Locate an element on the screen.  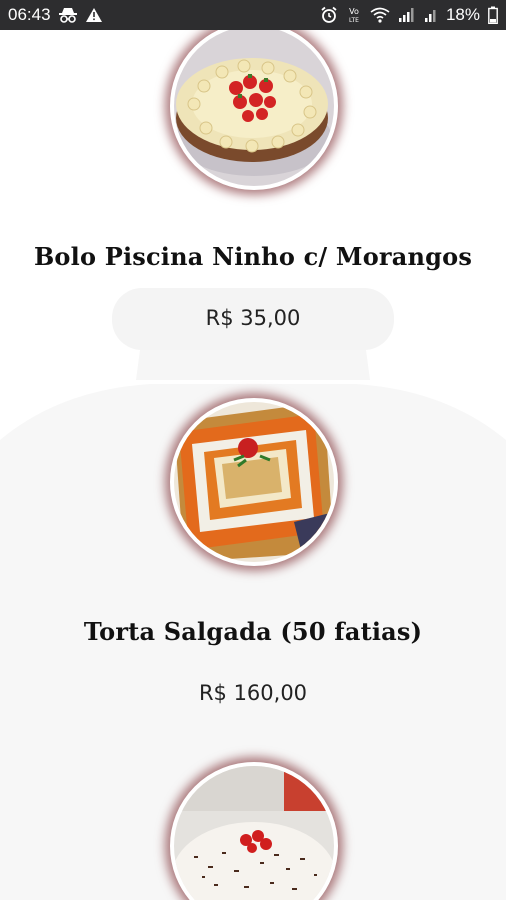
wifi-icon is located at coordinates (380, 15).